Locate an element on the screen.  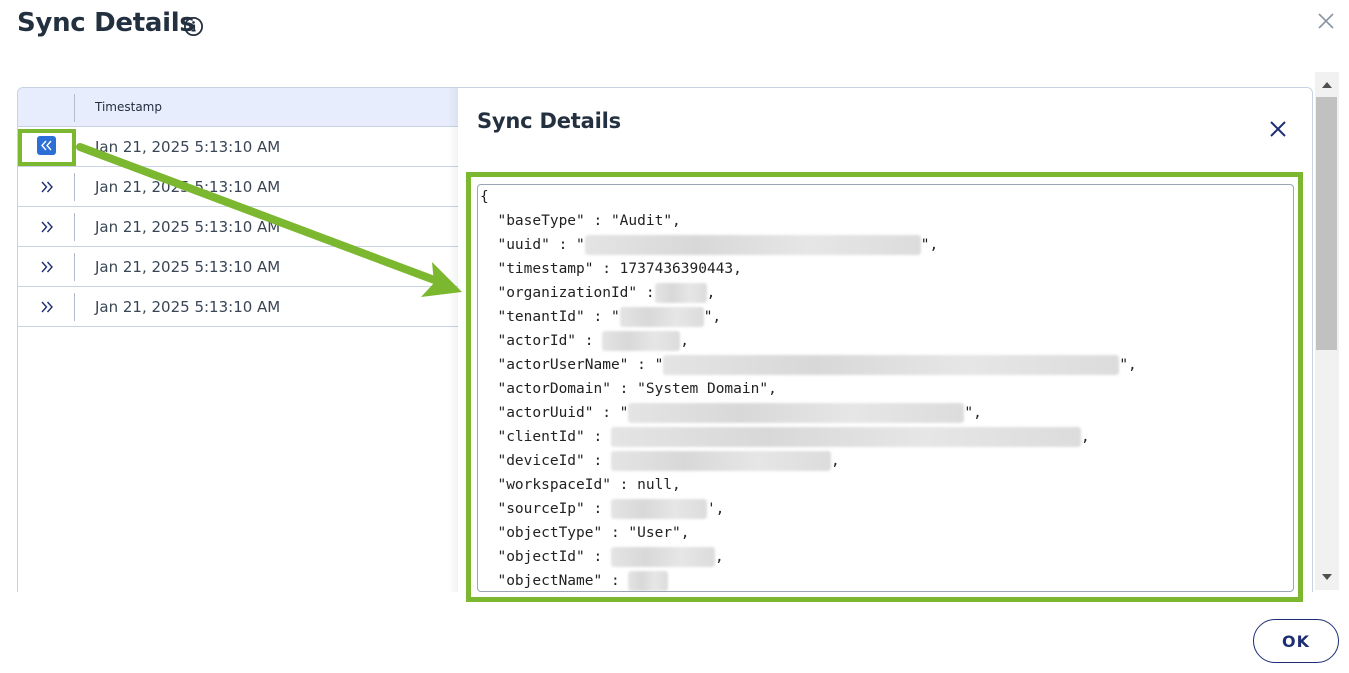
scrollbar-thumb is located at coordinates (1326, 223).